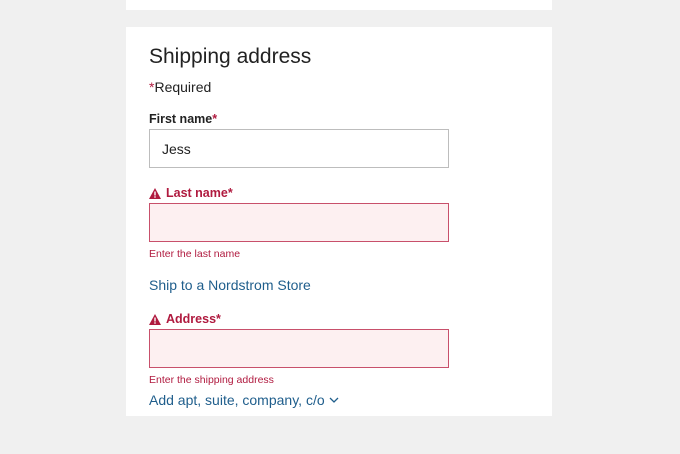 Image resolution: width=680 pixels, height=454 pixels. I want to click on last-name-label: Last name *, so click(191, 193).